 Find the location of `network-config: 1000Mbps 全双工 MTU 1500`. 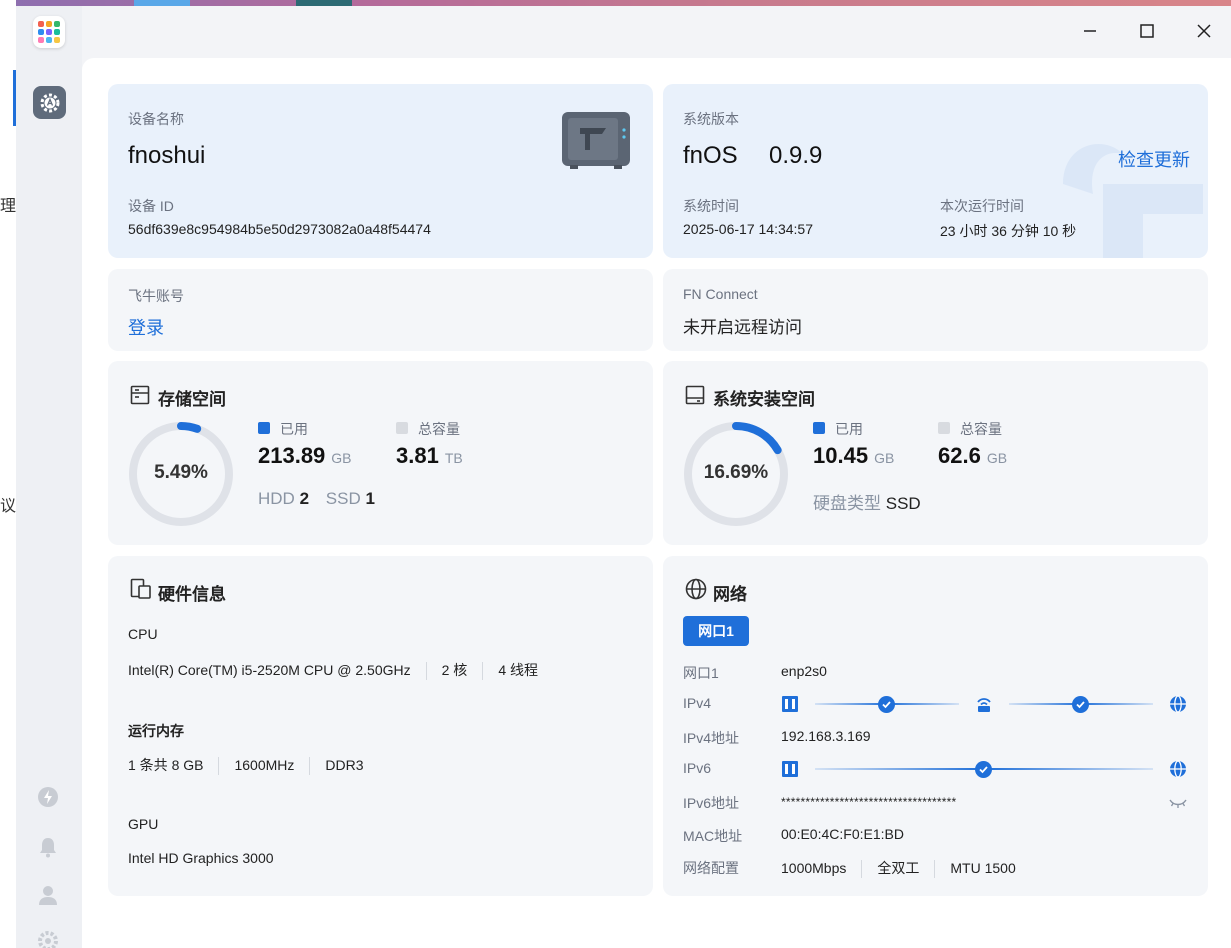

network-config: 1000Mbps 全双工 MTU 1500 is located at coordinates (898, 868).